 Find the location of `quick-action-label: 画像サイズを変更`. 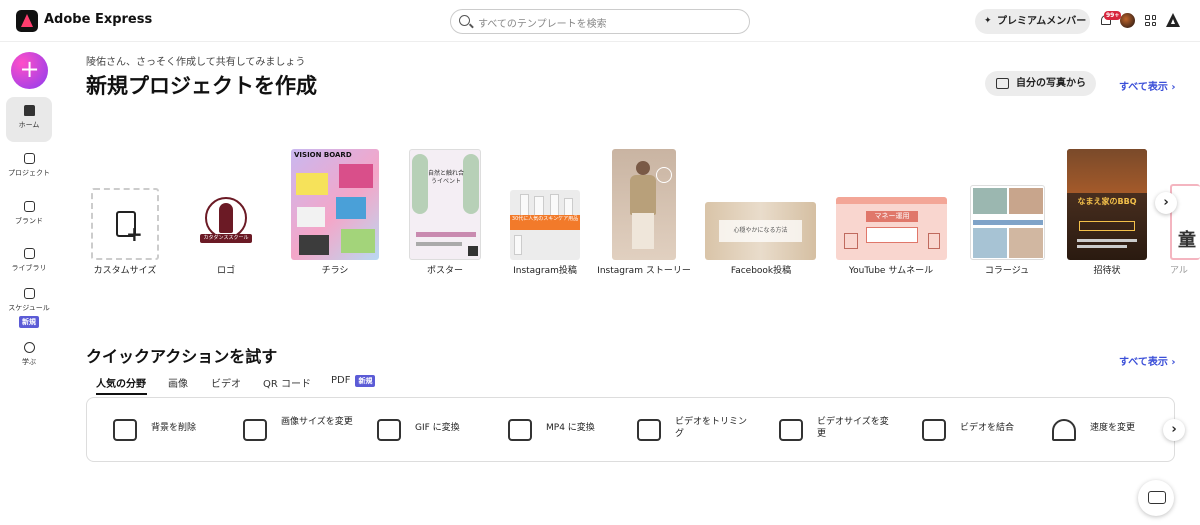

quick-action-label: 画像サイズを変更 is located at coordinates (317, 422).